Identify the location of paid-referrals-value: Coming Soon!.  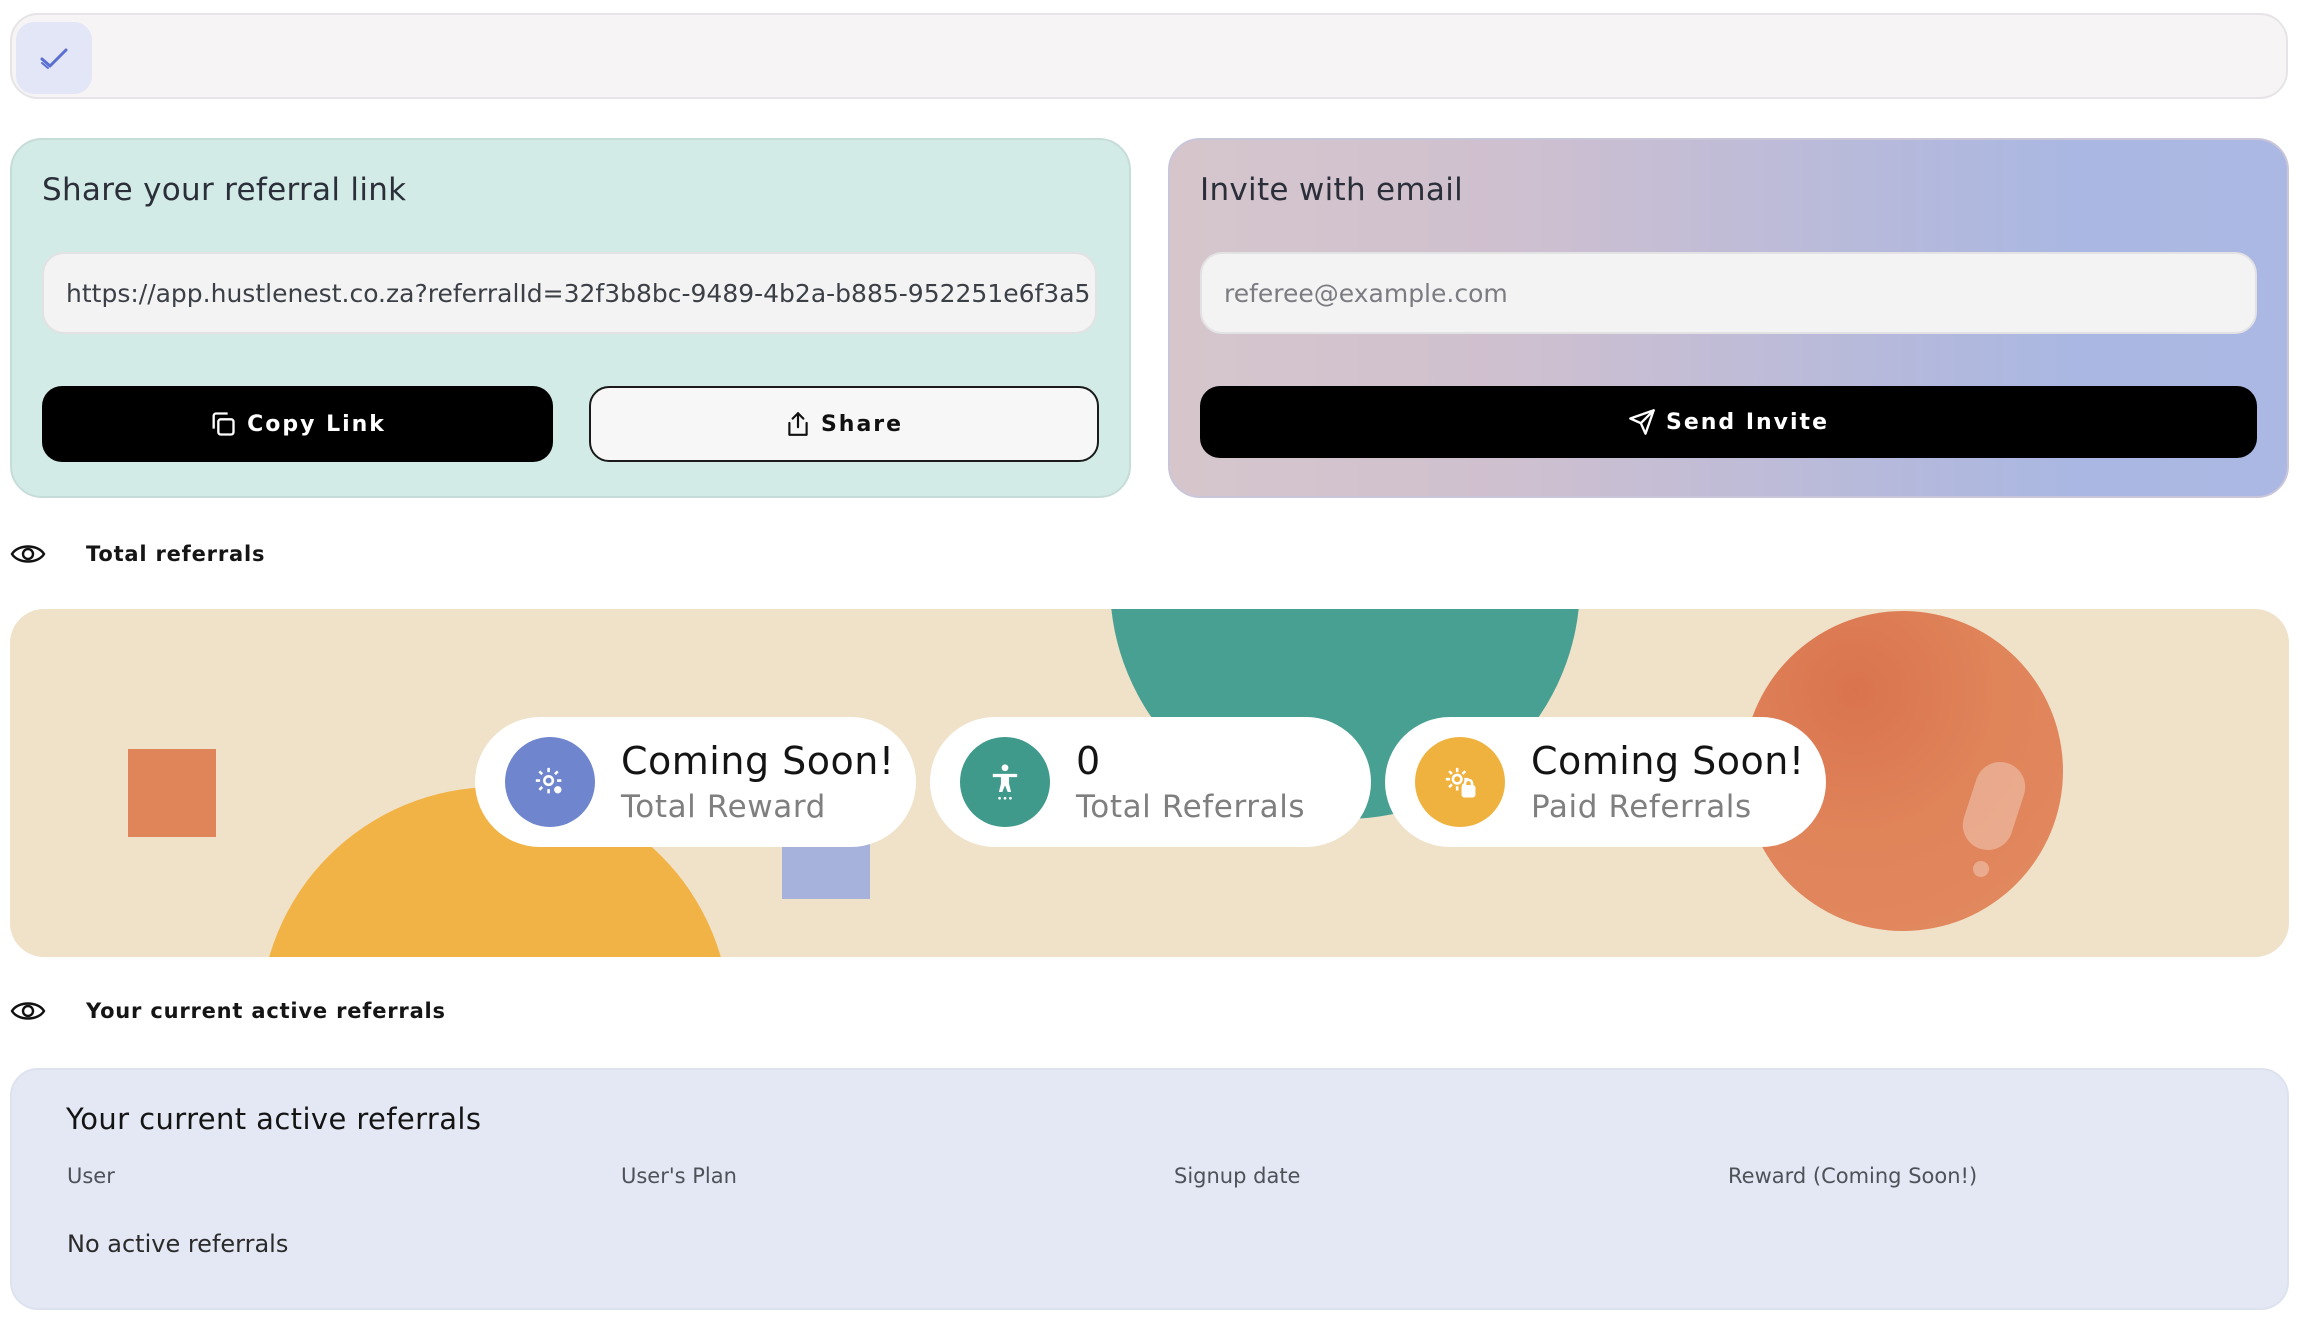
(1668, 761).